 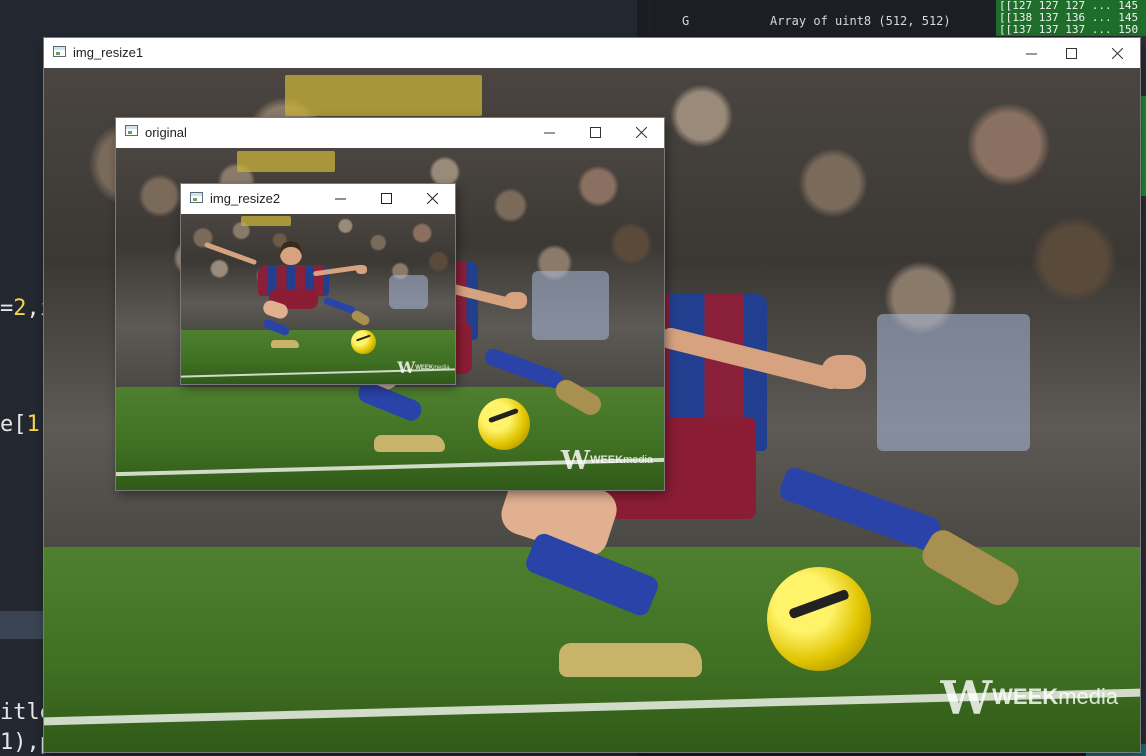 I want to click on variable-type: Array of uint8 (512, 512), so click(x=860, y=21).